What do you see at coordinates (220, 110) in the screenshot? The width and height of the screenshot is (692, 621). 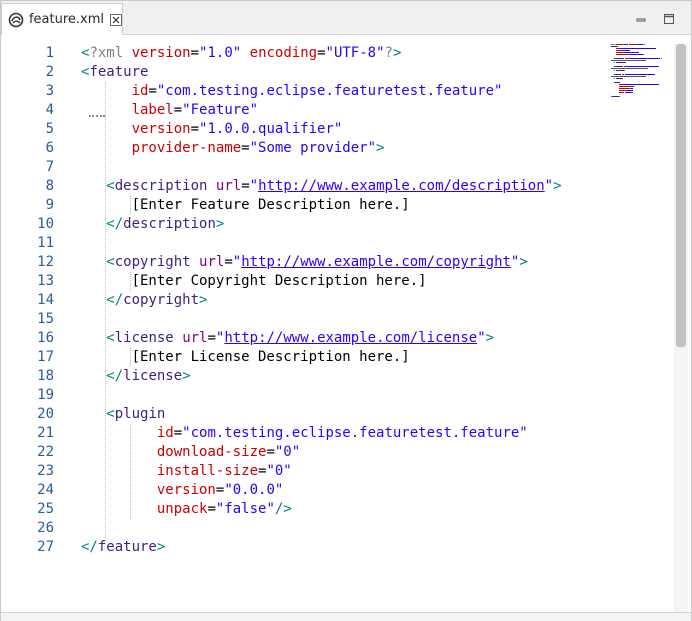 I see `code-token: "Feature"` at bounding box center [220, 110].